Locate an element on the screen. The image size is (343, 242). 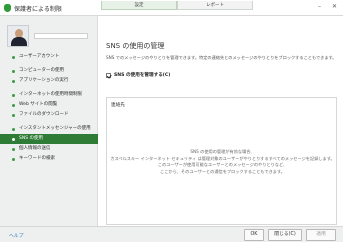
sidebar-nav-group-1: ユーザーアカウント is located at coordinates (49, 57).